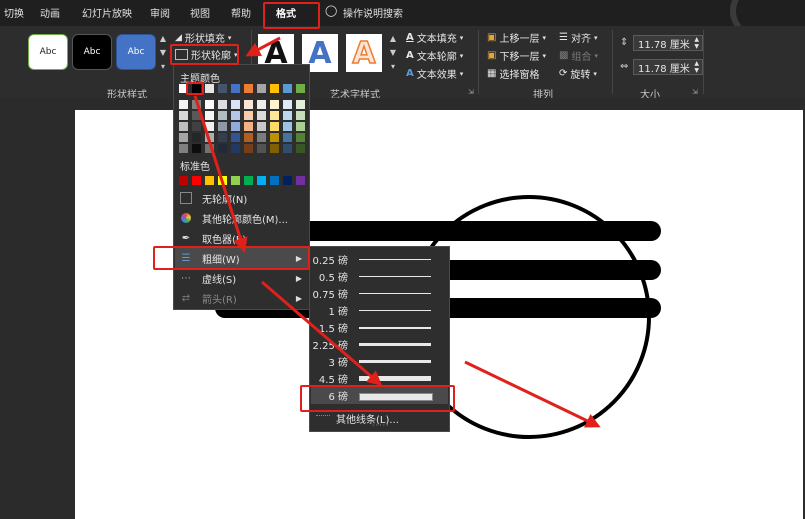  Describe the element at coordinates (92, 52) in the screenshot. I see `shape-style-preset-black: Abc` at that location.